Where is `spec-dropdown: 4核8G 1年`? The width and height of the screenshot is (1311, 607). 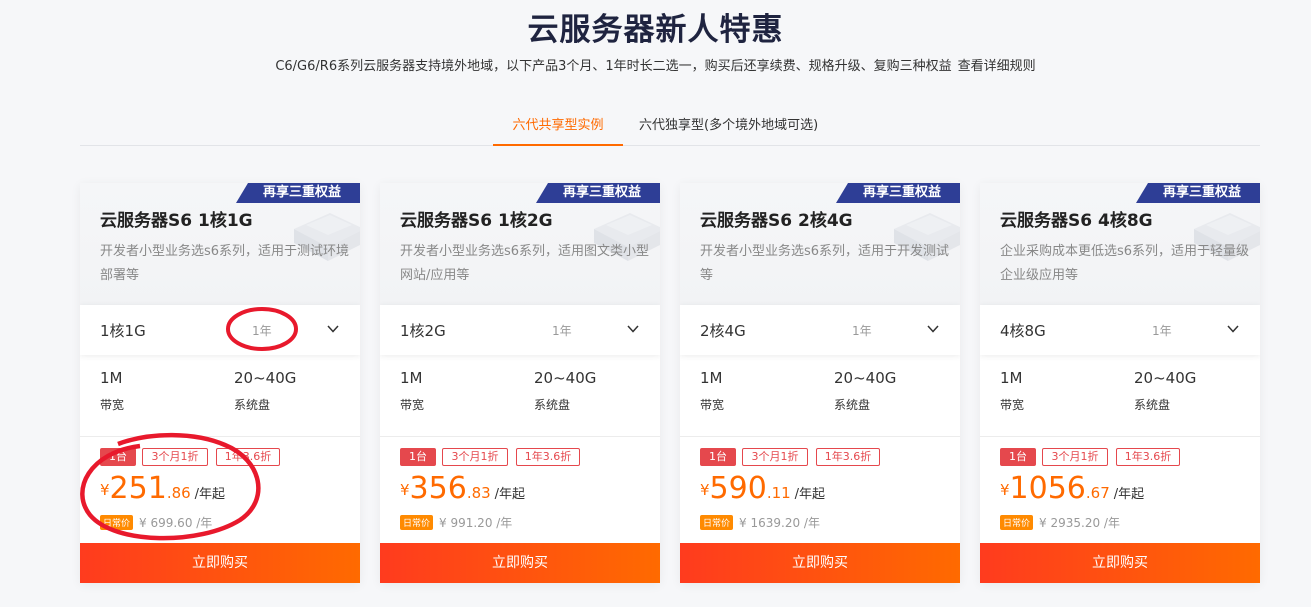
spec-dropdown: 4核8G 1年 is located at coordinates (1120, 330).